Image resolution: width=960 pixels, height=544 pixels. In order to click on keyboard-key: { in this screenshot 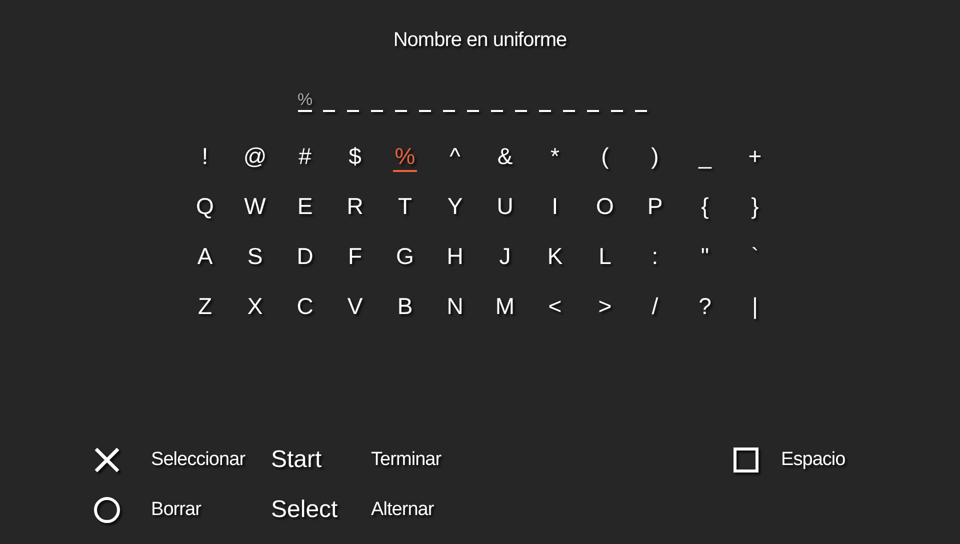, I will do `click(705, 207)`.